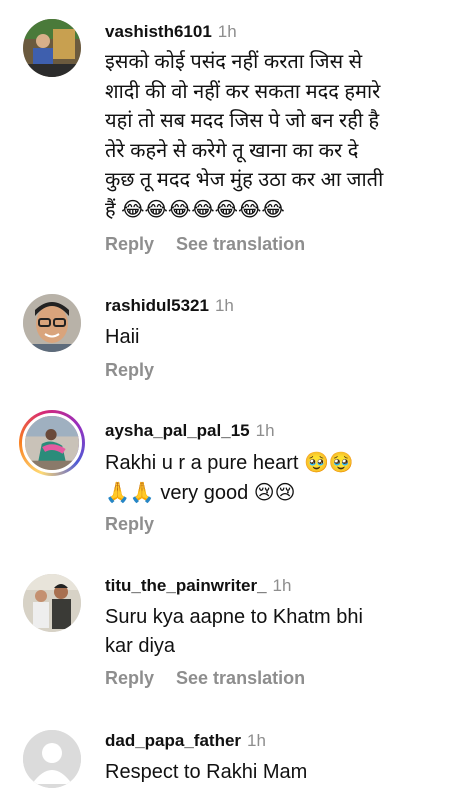 This screenshot has height=800, width=452. Describe the element at coordinates (272, 337) in the screenshot. I see `comment-text: Haii` at that location.